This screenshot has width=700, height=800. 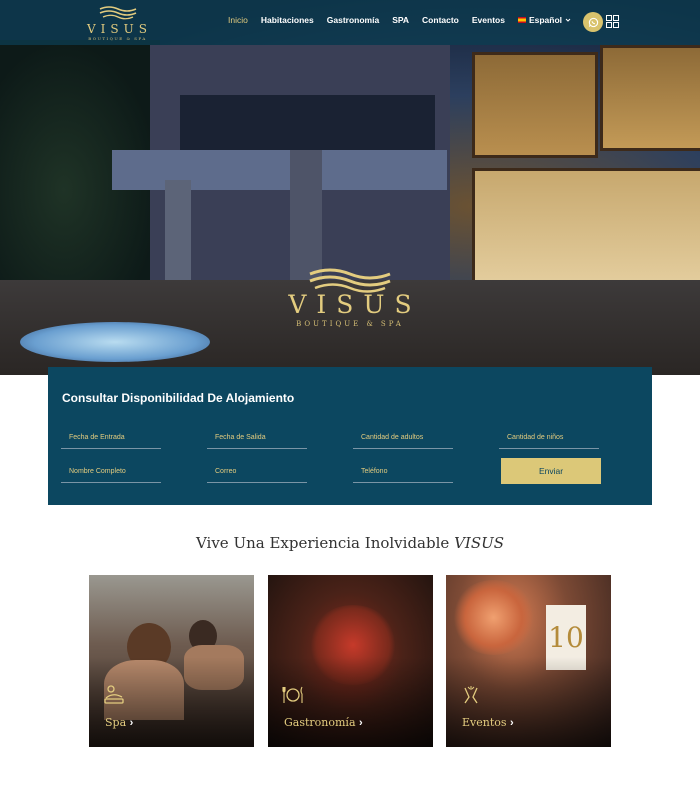 What do you see at coordinates (350, 543) in the screenshot?
I see `experience-title: Vive Una Experiencia Inolvidable VISUS` at bounding box center [350, 543].